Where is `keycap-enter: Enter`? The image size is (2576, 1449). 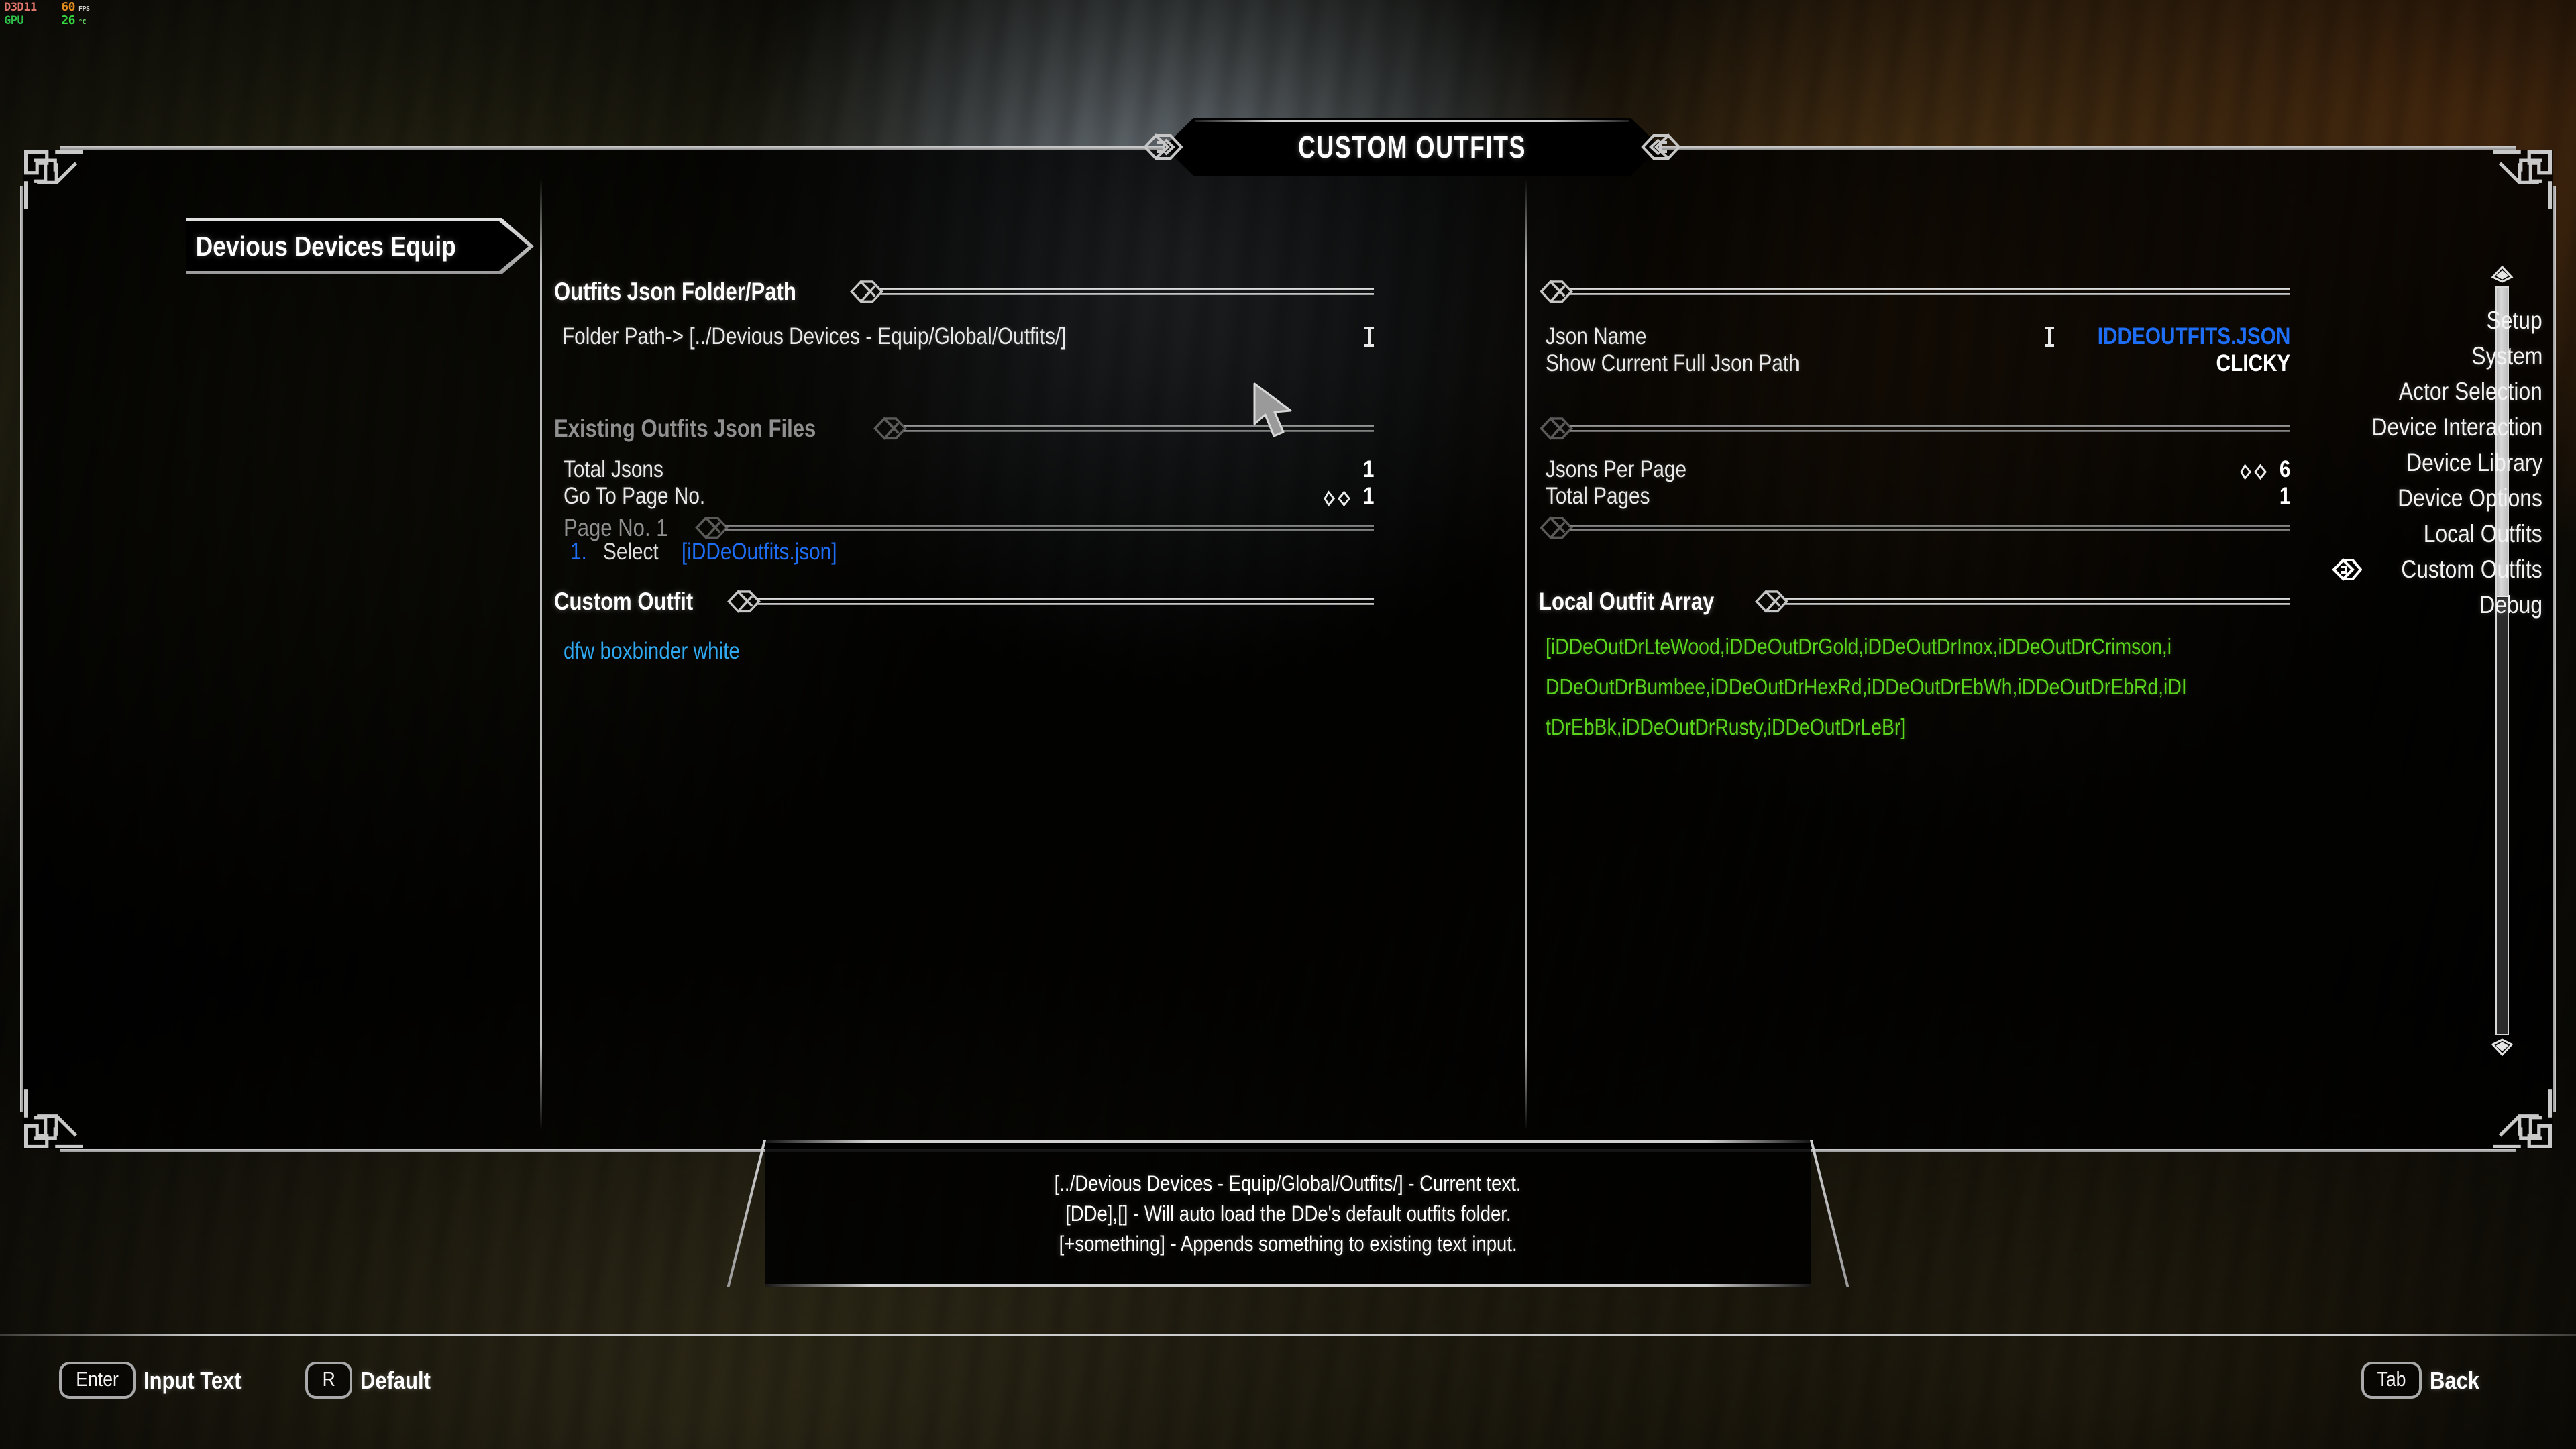
keycap-enter: Enter is located at coordinates (97, 1380).